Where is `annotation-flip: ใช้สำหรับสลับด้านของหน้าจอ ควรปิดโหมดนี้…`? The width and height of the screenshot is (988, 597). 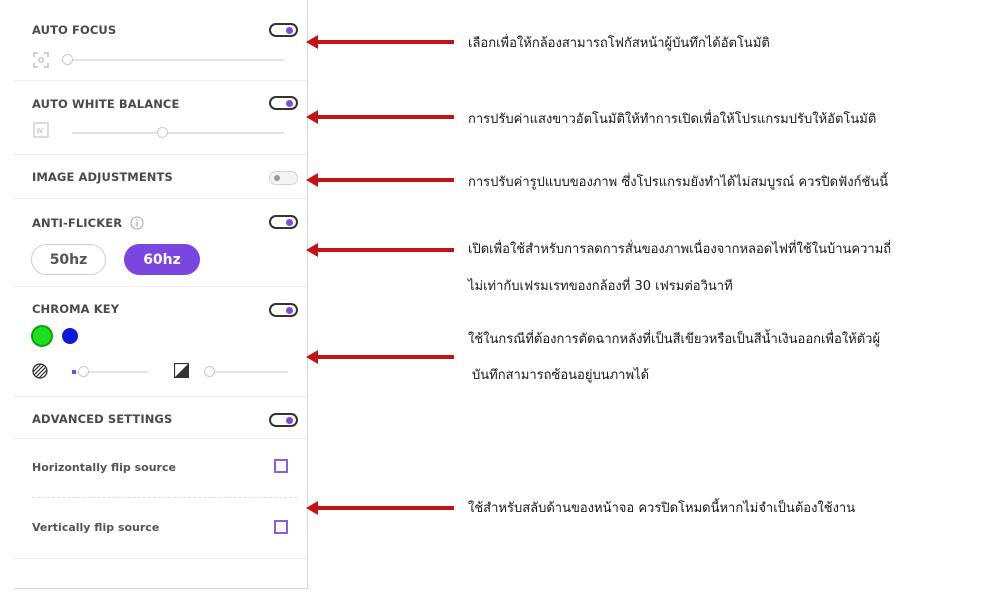 annotation-flip: ใช้สำหรับสลับด้านของหน้าจอ ควรปิดโหมดนี้… is located at coordinates (662, 508).